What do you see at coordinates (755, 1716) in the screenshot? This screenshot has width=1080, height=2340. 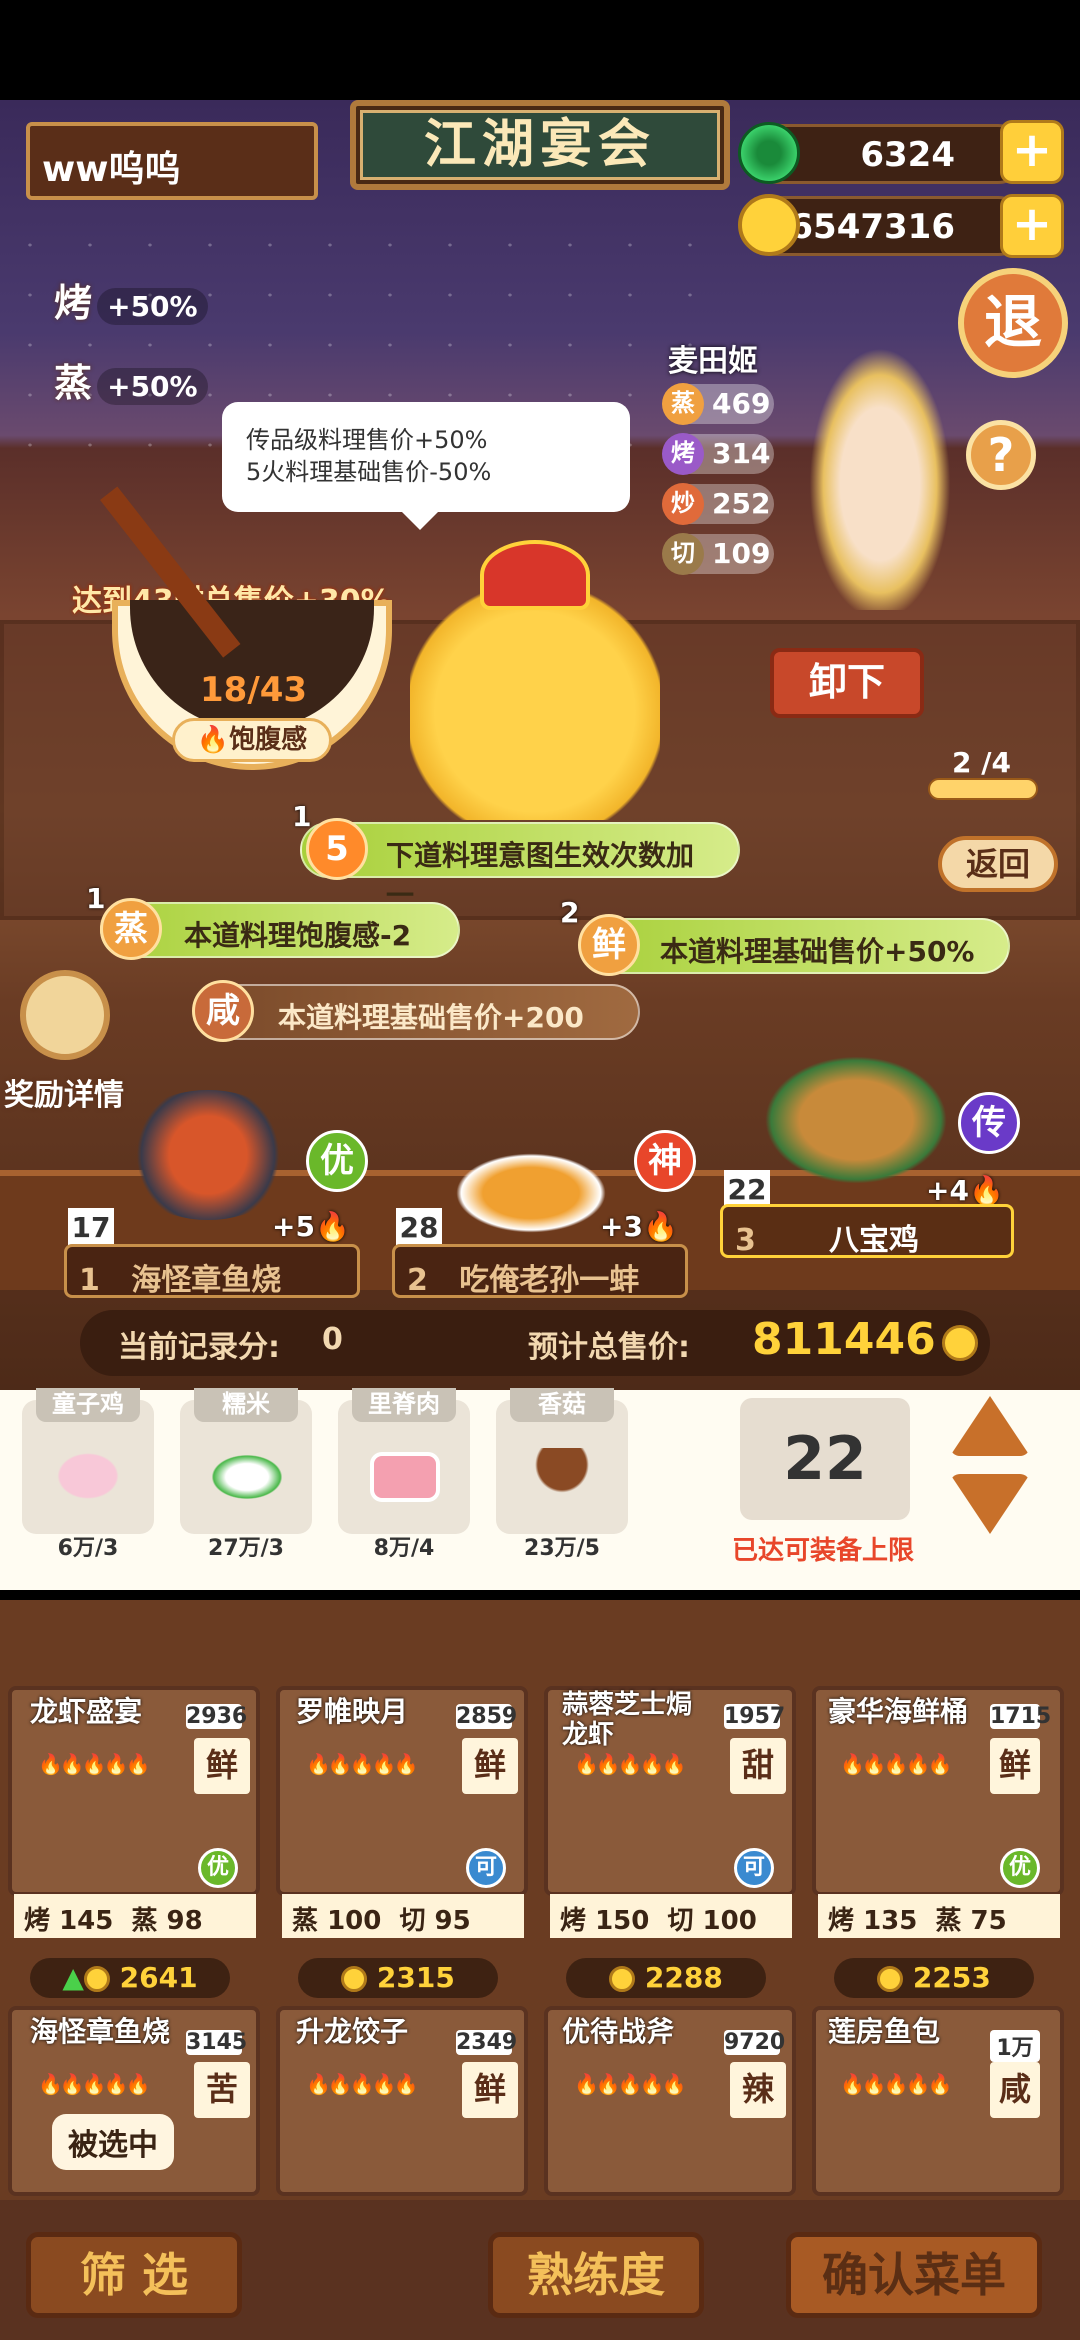 I see `recipe-3-number: 1957` at bounding box center [755, 1716].